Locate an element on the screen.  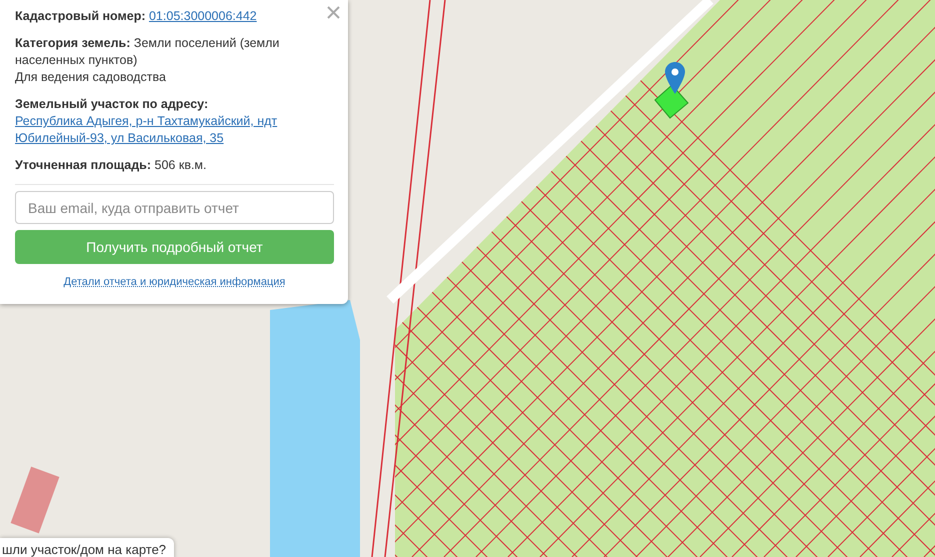
info-field: Кадастровый номер: 01:05:3000006:442 is located at coordinates (174, 16).